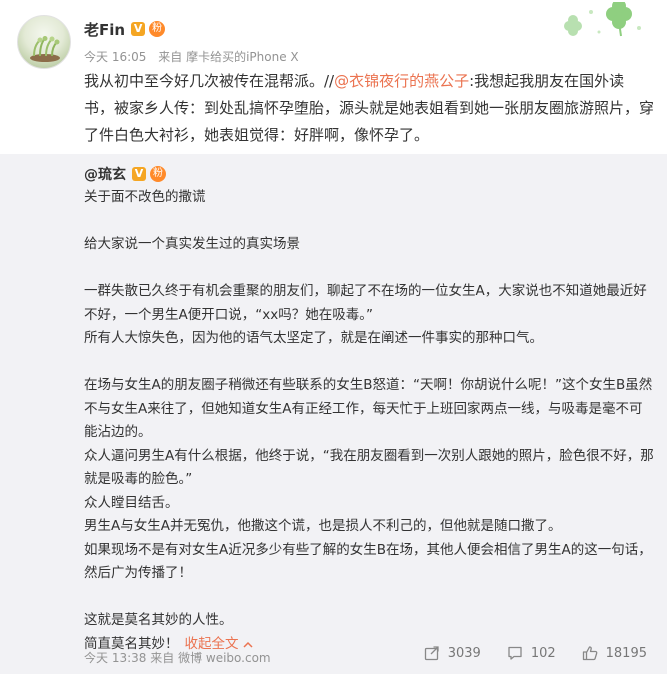 This screenshot has height=674, width=667. What do you see at coordinates (626, 653) in the screenshot?
I see `like-count: 18195` at bounding box center [626, 653].